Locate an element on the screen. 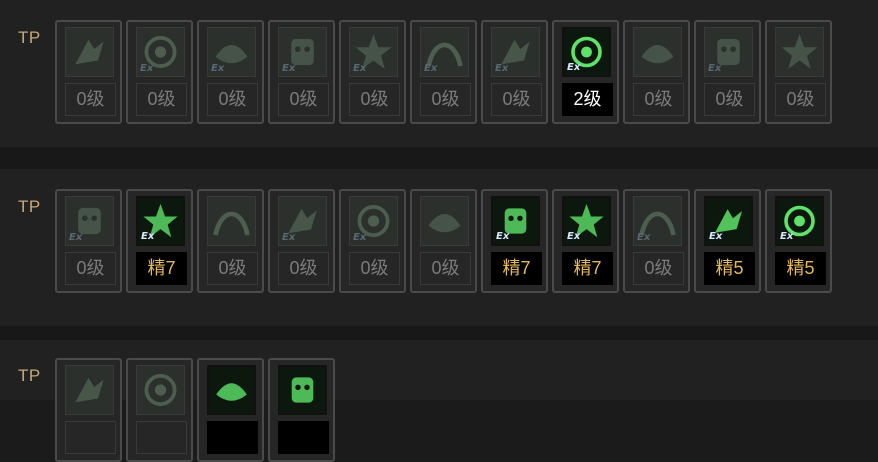  dash-strike-icon is located at coordinates (89, 52).